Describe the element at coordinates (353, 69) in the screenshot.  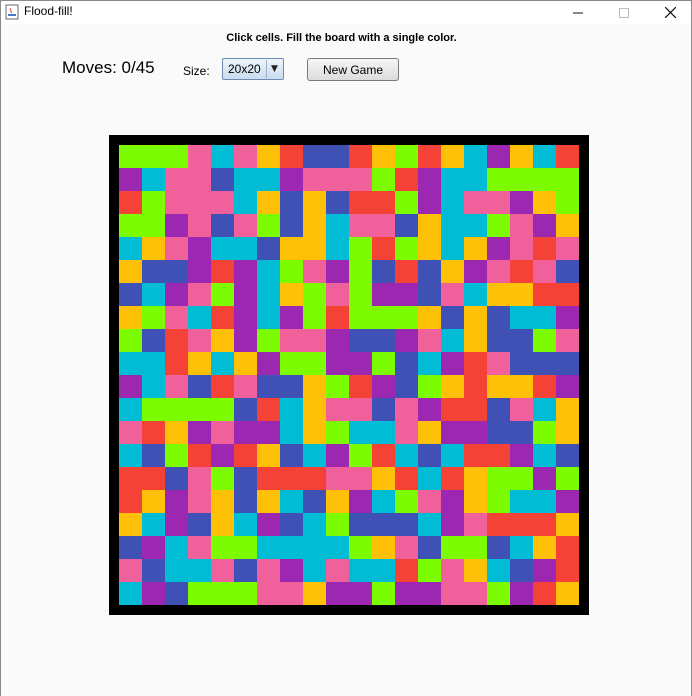
I see `new-game-button: New Game` at that location.